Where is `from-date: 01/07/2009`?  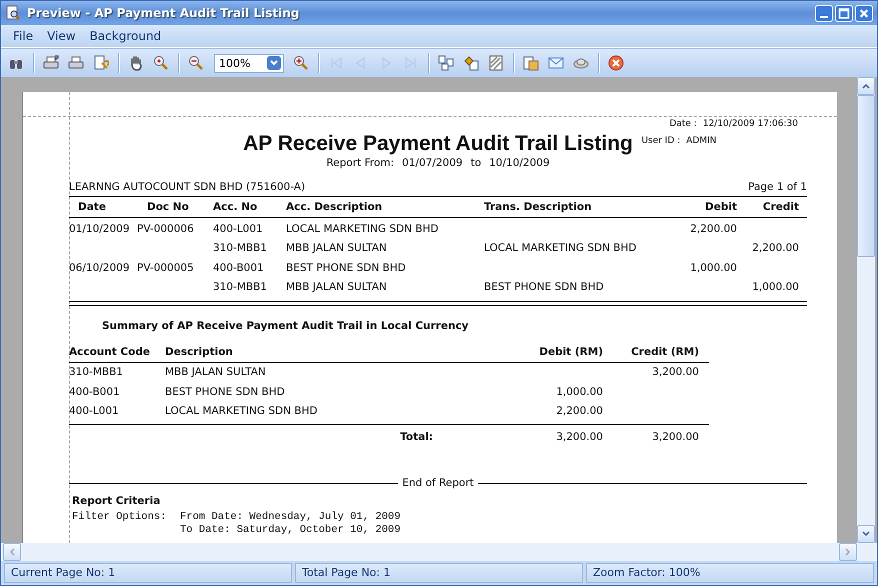
from-date: 01/07/2009 is located at coordinates (432, 163).